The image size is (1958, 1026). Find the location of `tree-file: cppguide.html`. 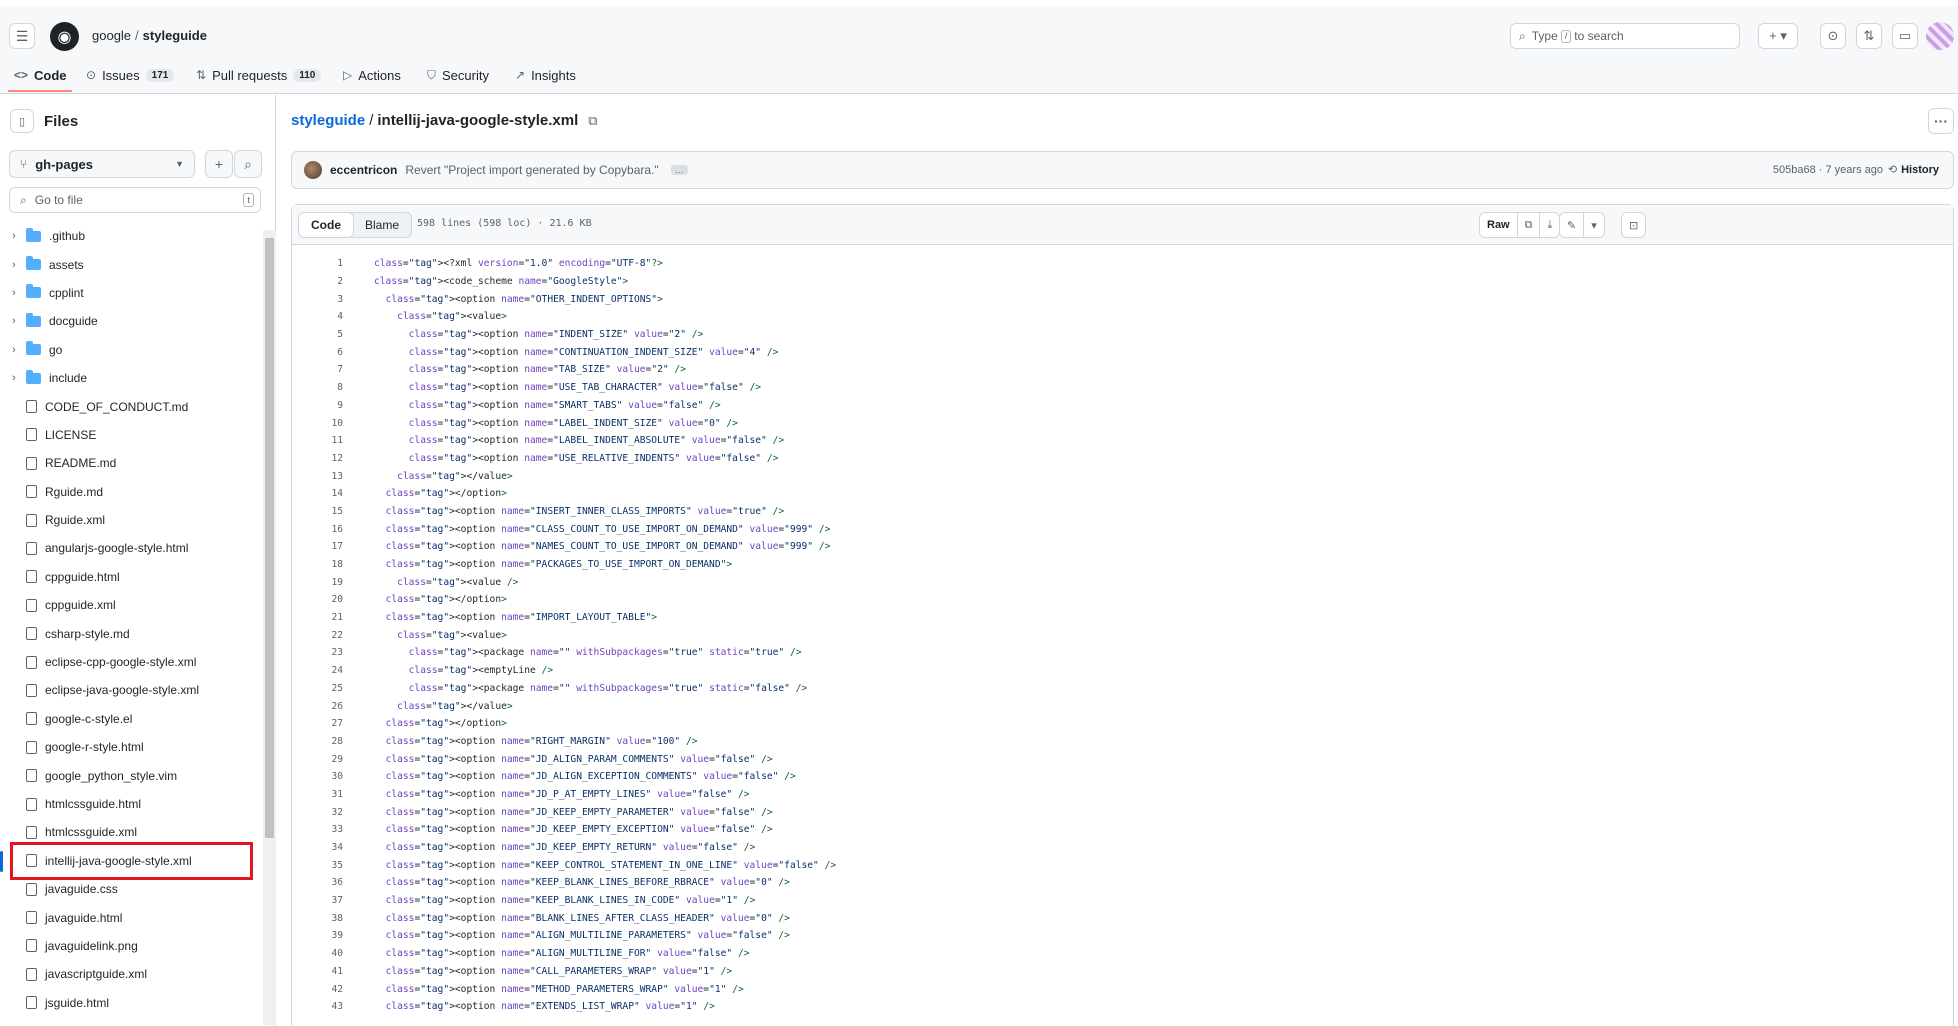

tree-file: cppguide.html is located at coordinates (131, 577).